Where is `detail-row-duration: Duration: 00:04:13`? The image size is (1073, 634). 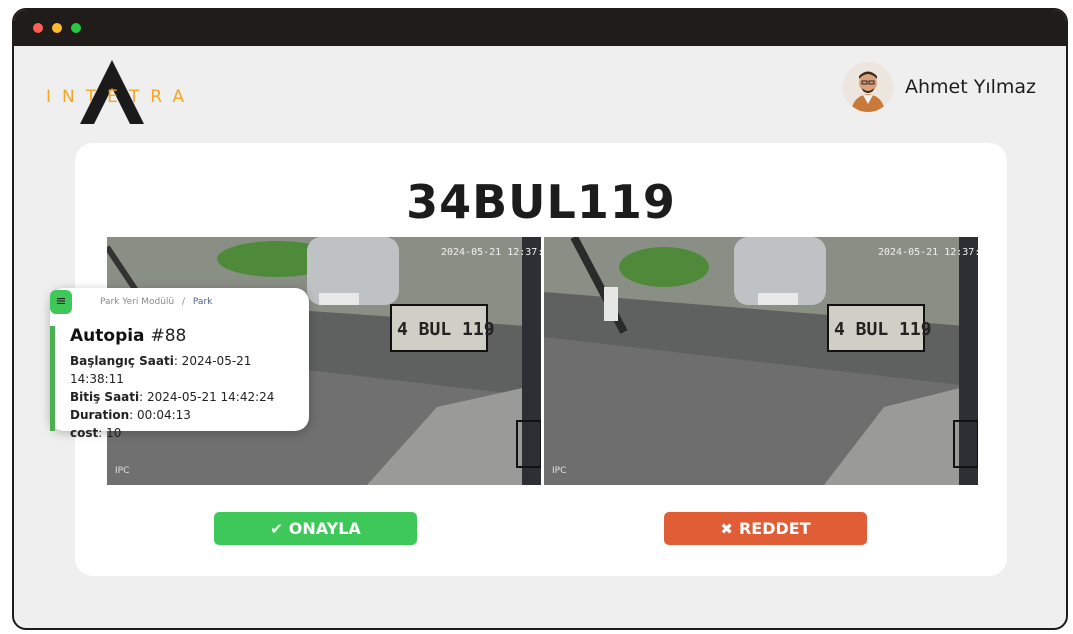 detail-row-duration: Duration: 00:04:13 is located at coordinates (130, 415).